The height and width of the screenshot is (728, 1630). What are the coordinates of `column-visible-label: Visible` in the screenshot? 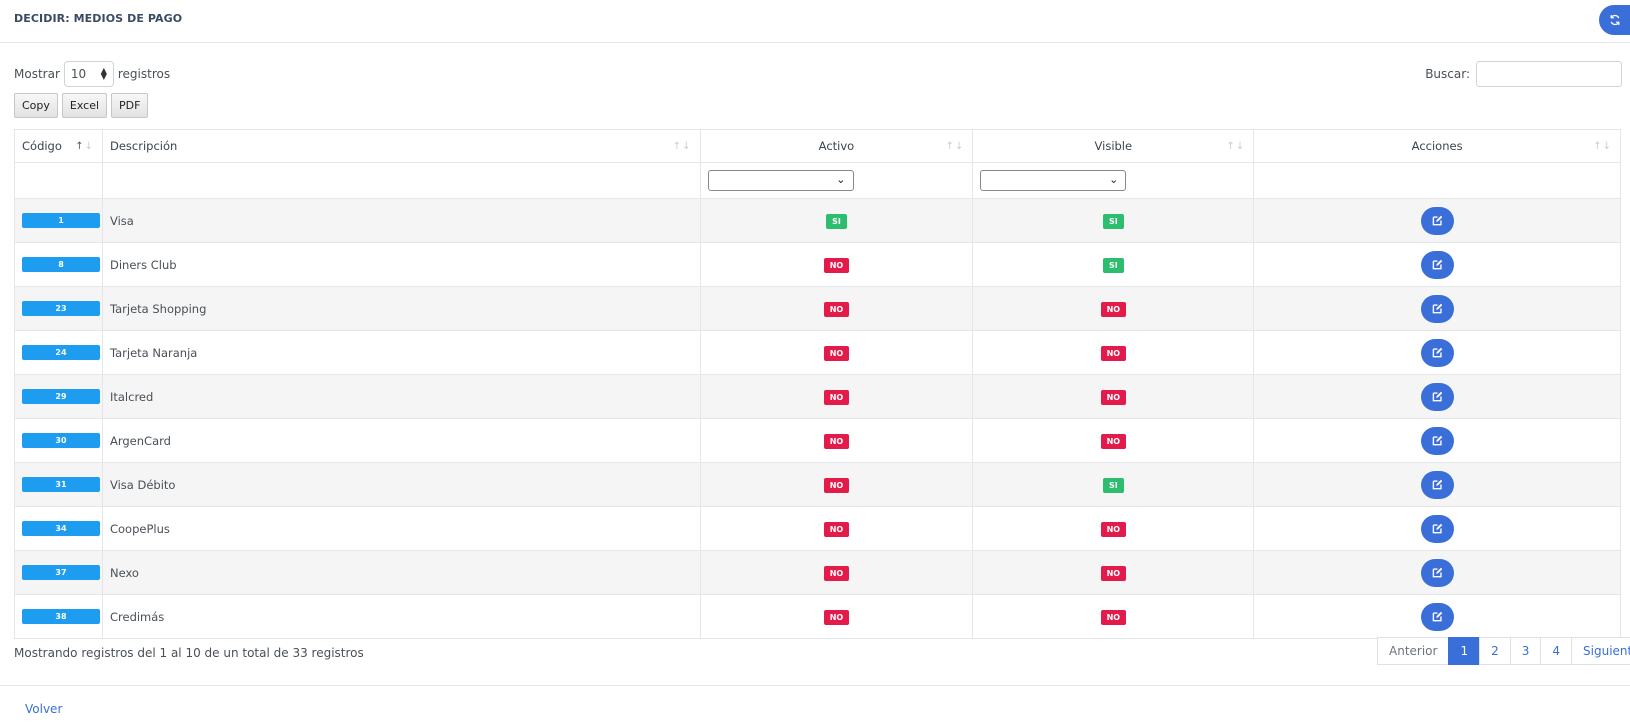 It's located at (1113, 146).